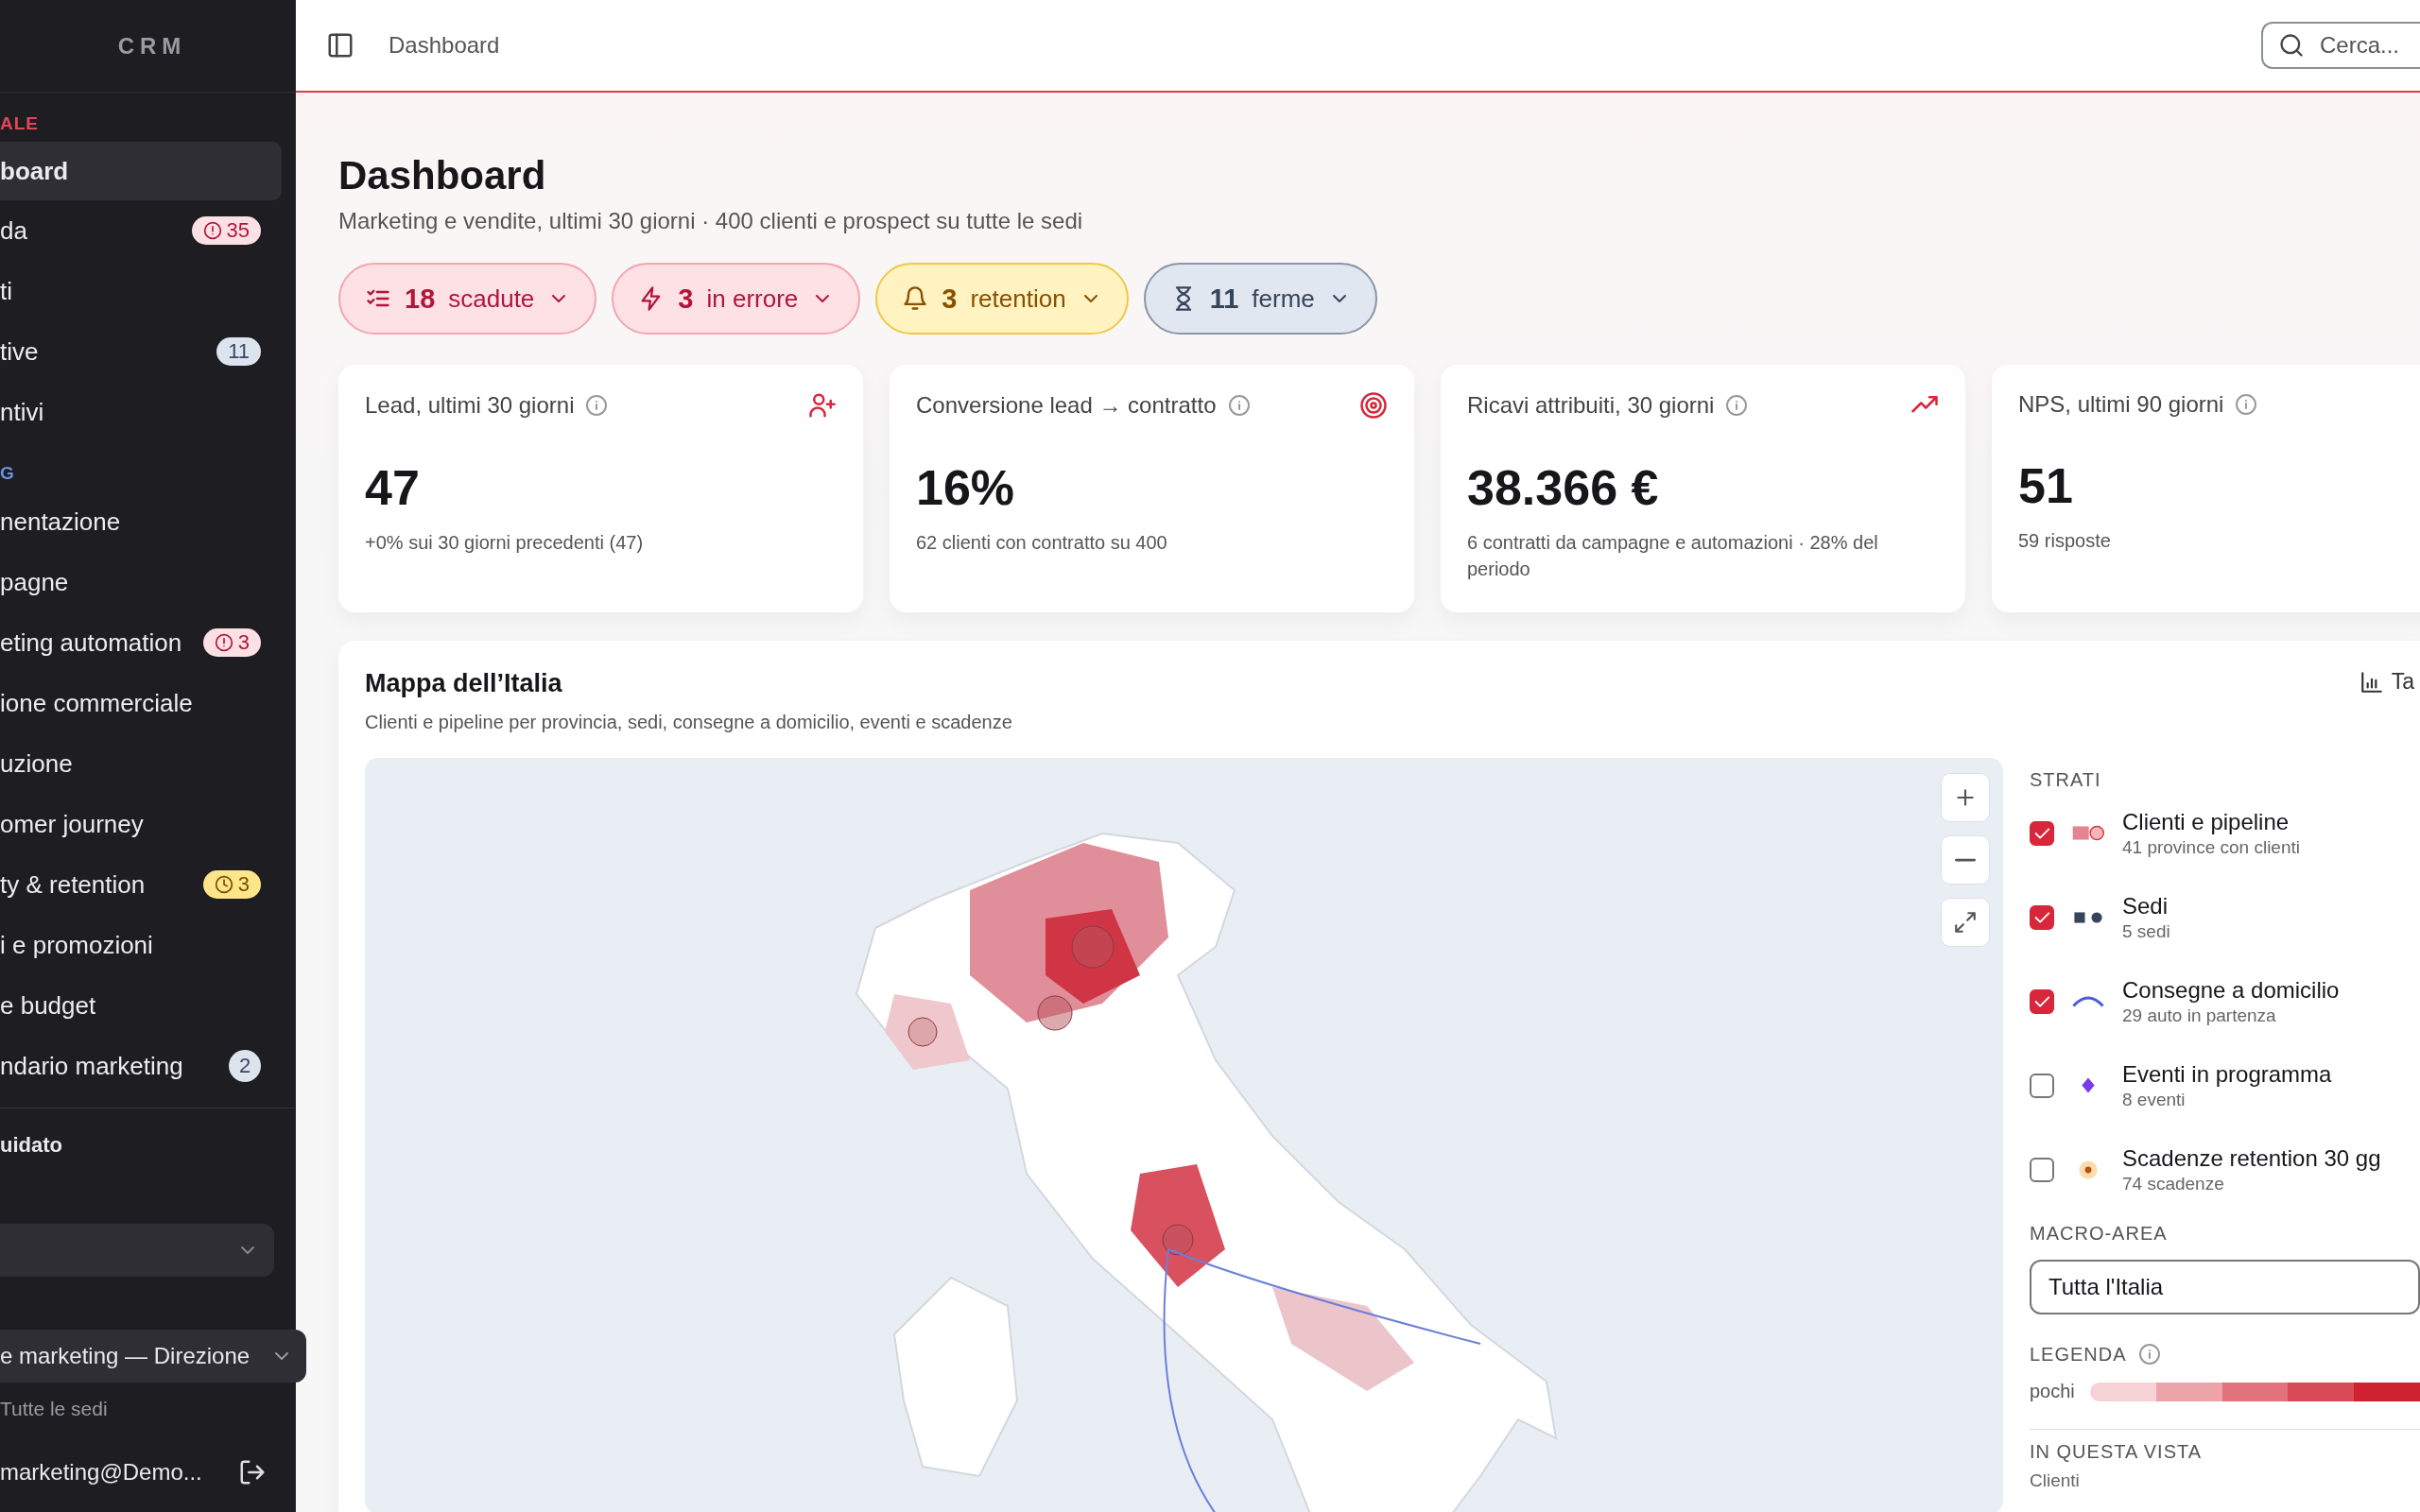 The width and height of the screenshot is (2420, 1512). Describe the element at coordinates (141, 824) in the screenshot. I see `nav-item: omer journey` at that location.